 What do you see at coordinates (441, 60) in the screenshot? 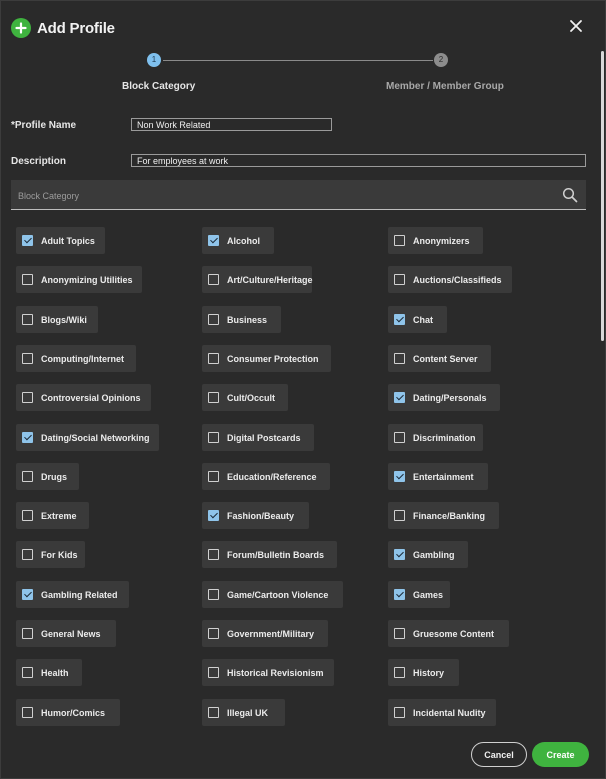
I see `step-2-indicator: 2` at bounding box center [441, 60].